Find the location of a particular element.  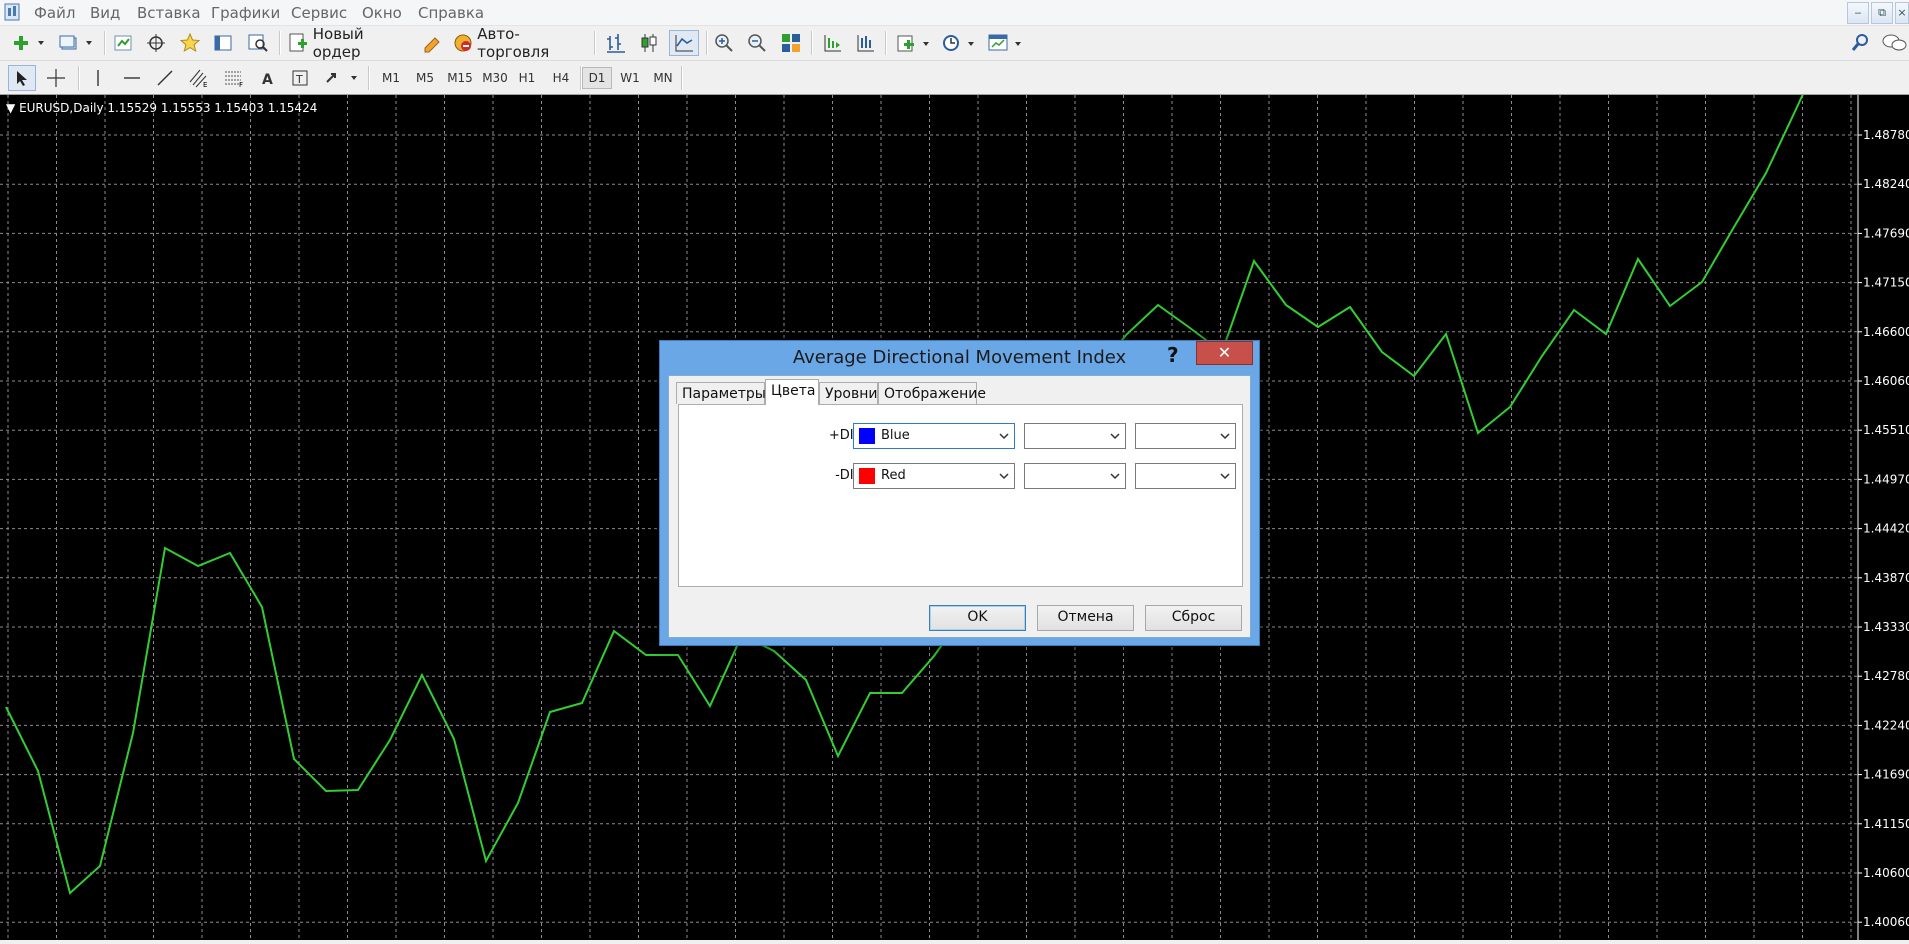

caption-arrow-icon: ▼ is located at coordinates (11, 108).